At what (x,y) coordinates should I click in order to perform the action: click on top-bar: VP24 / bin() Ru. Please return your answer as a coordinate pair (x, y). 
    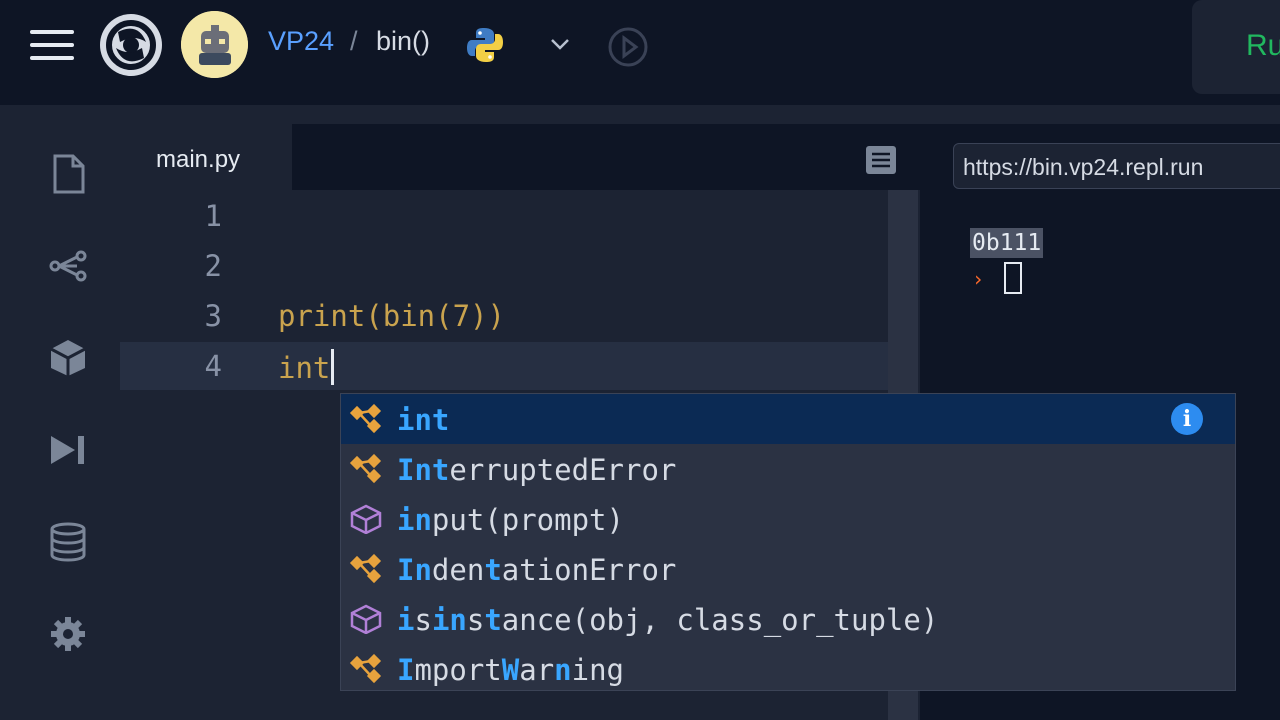
    Looking at the image, I should click on (640, 52).